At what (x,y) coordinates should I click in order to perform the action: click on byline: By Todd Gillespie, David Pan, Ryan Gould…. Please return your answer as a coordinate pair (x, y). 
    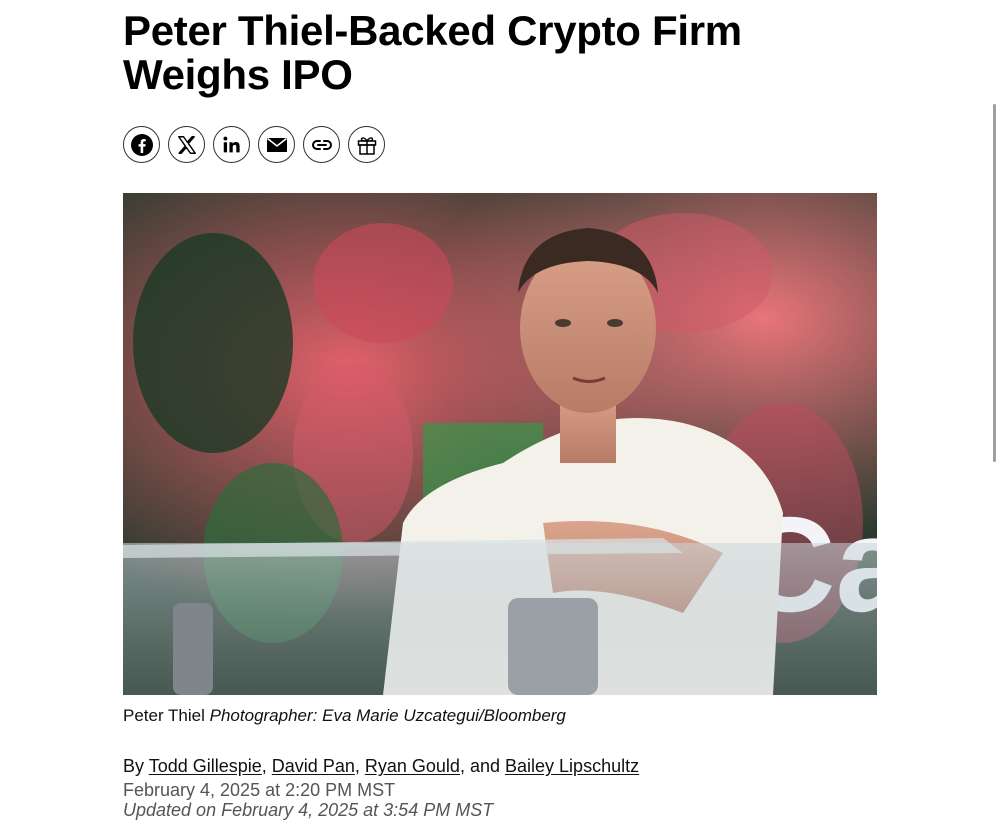
    Looking at the image, I should click on (381, 766).